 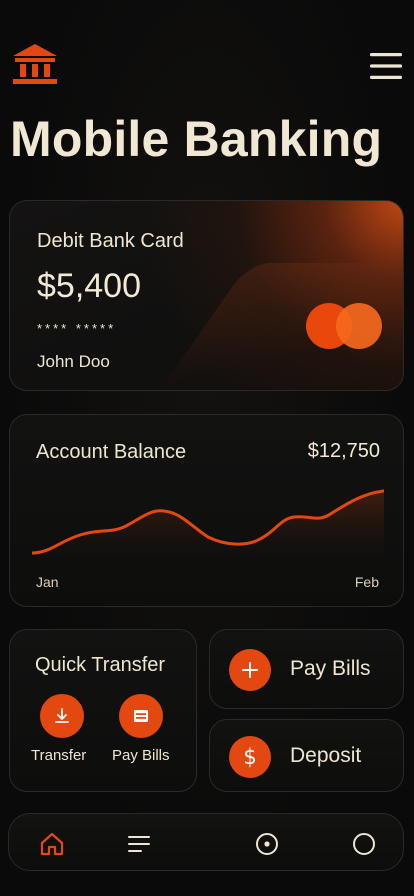 What do you see at coordinates (103, 710) in the screenshot?
I see `quick-transfer-card: Quick Transfer Transfer Pay Bills` at bounding box center [103, 710].